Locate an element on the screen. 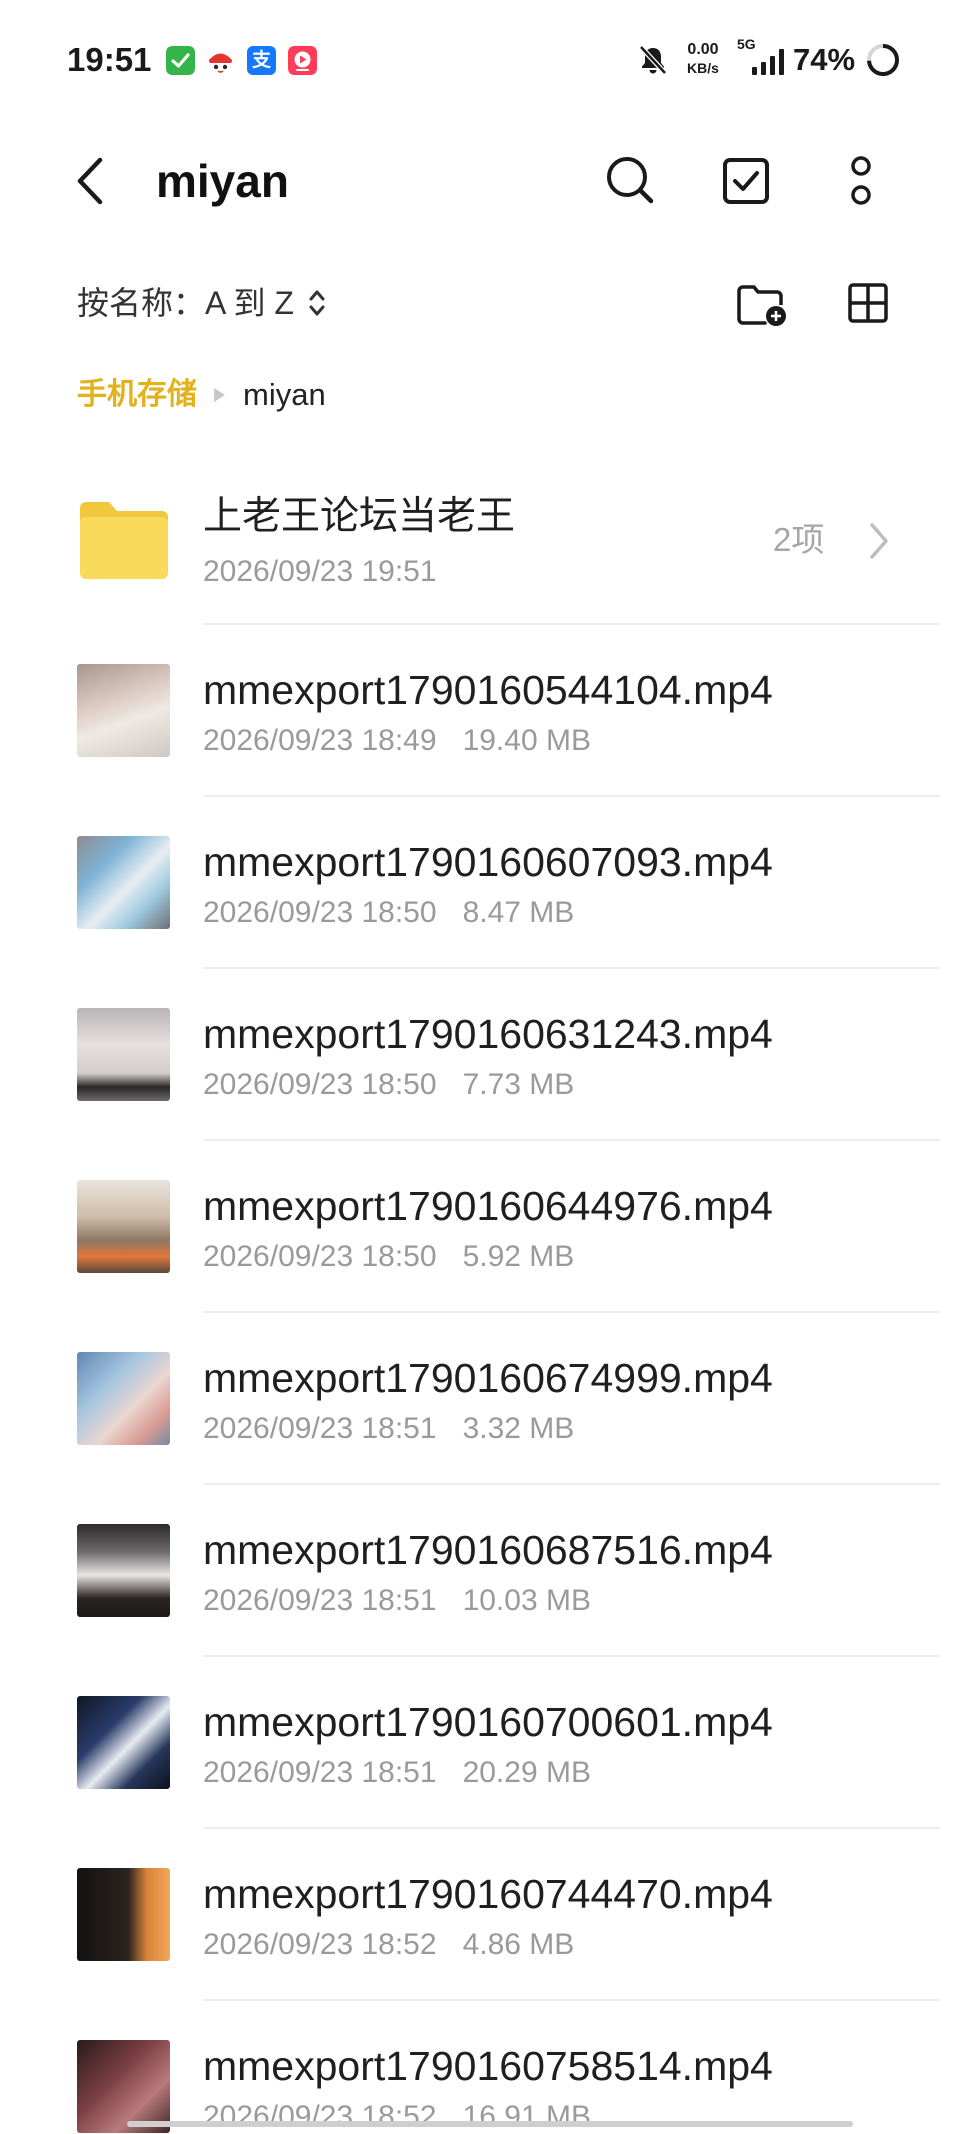  network-speed: 0.00 KB/s is located at coordinates (703, 58).